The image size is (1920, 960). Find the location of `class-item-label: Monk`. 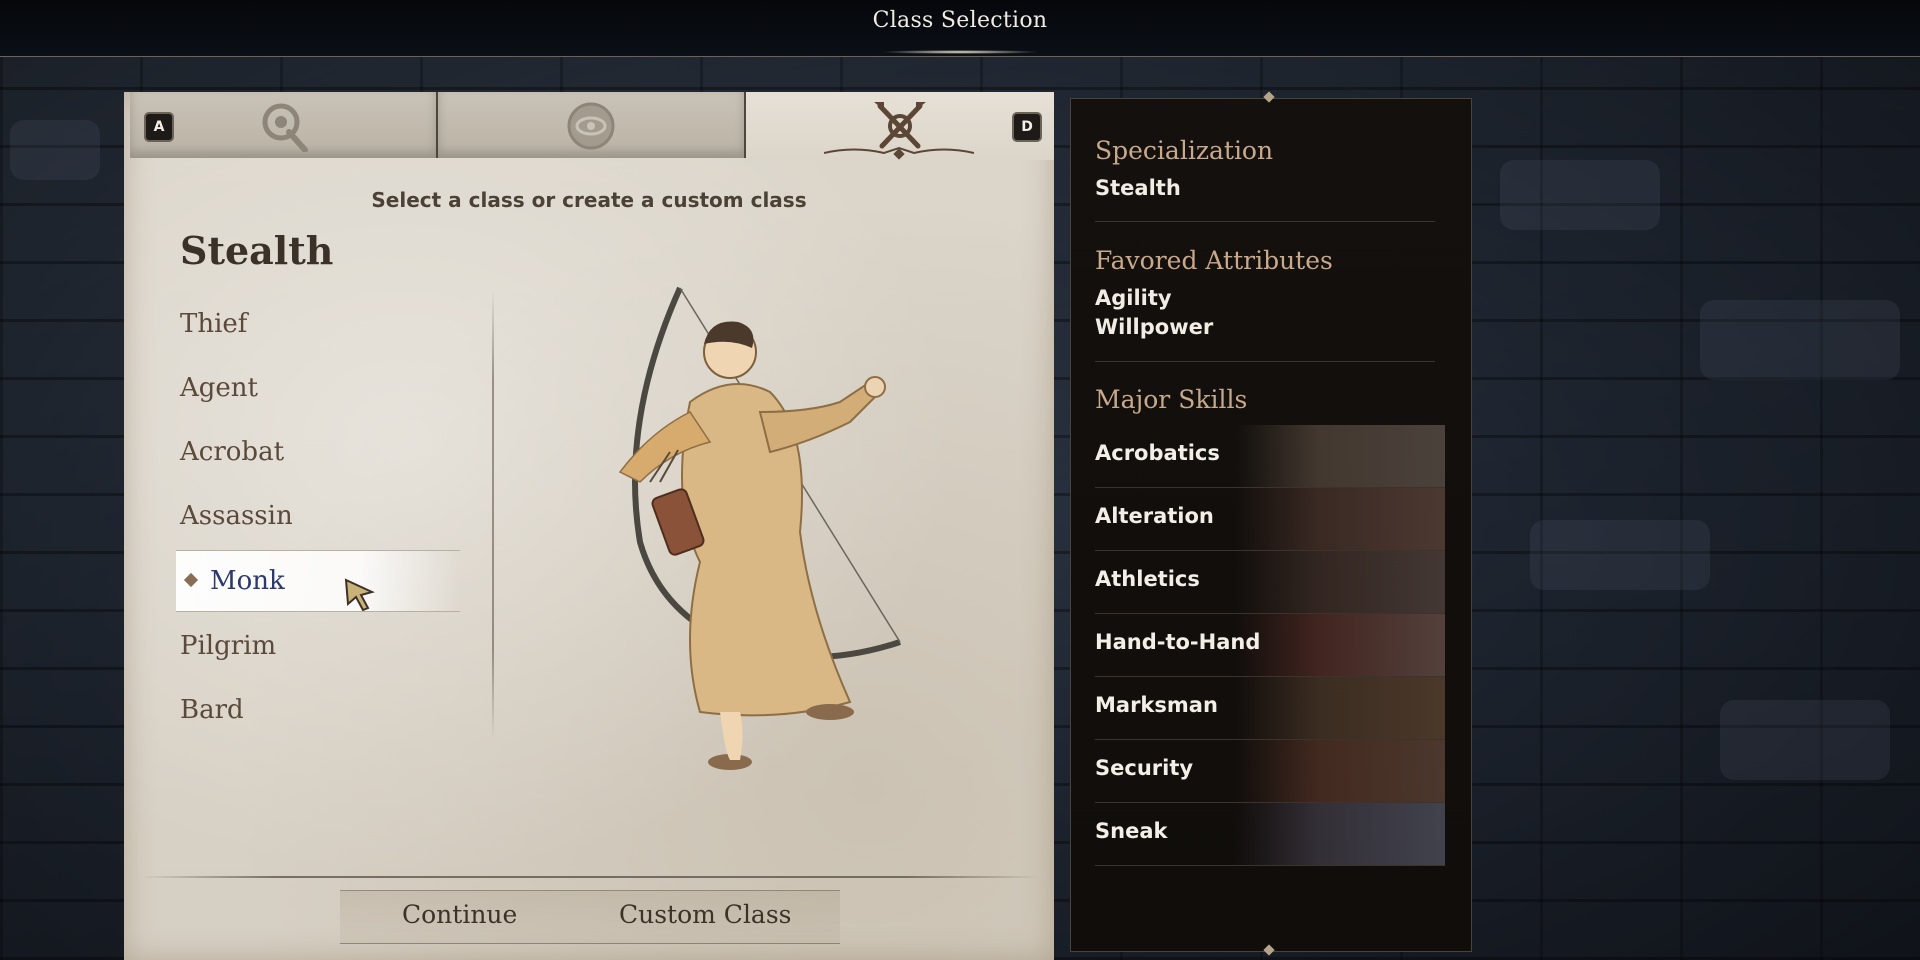

class-item-label: Monk is located at coordinates (247, 581).